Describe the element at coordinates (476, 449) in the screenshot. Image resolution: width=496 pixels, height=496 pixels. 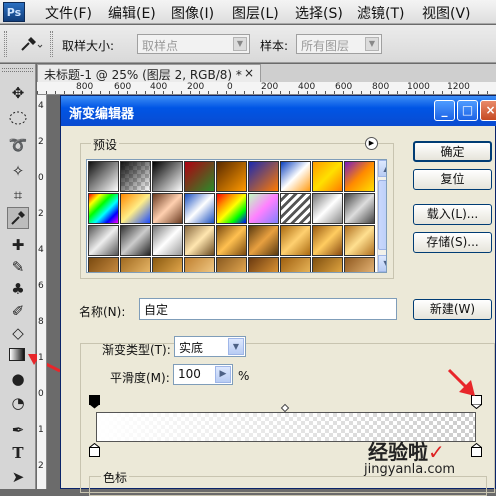
I see `color-stop-right-icon` at that location.